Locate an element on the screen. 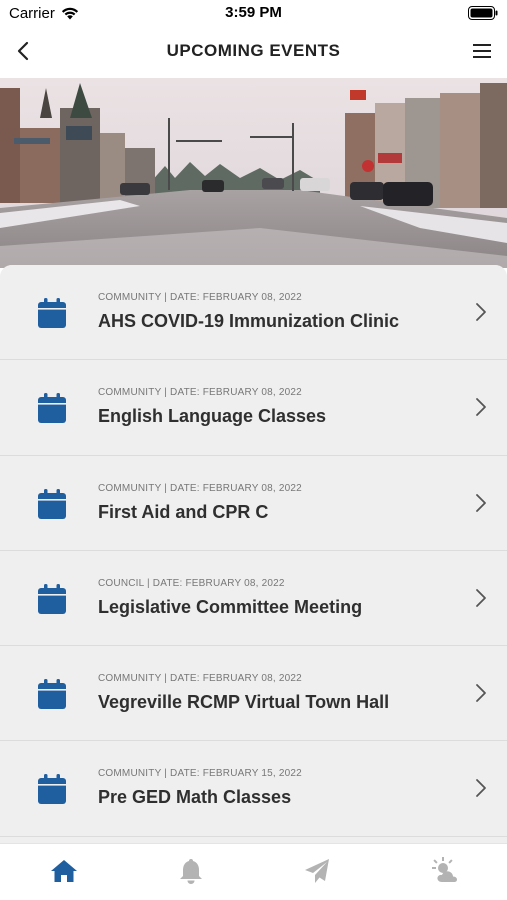 This screenshot has width=507, height=900. event-title: Pre GED Math Classes is located at coordinates (195, 797).